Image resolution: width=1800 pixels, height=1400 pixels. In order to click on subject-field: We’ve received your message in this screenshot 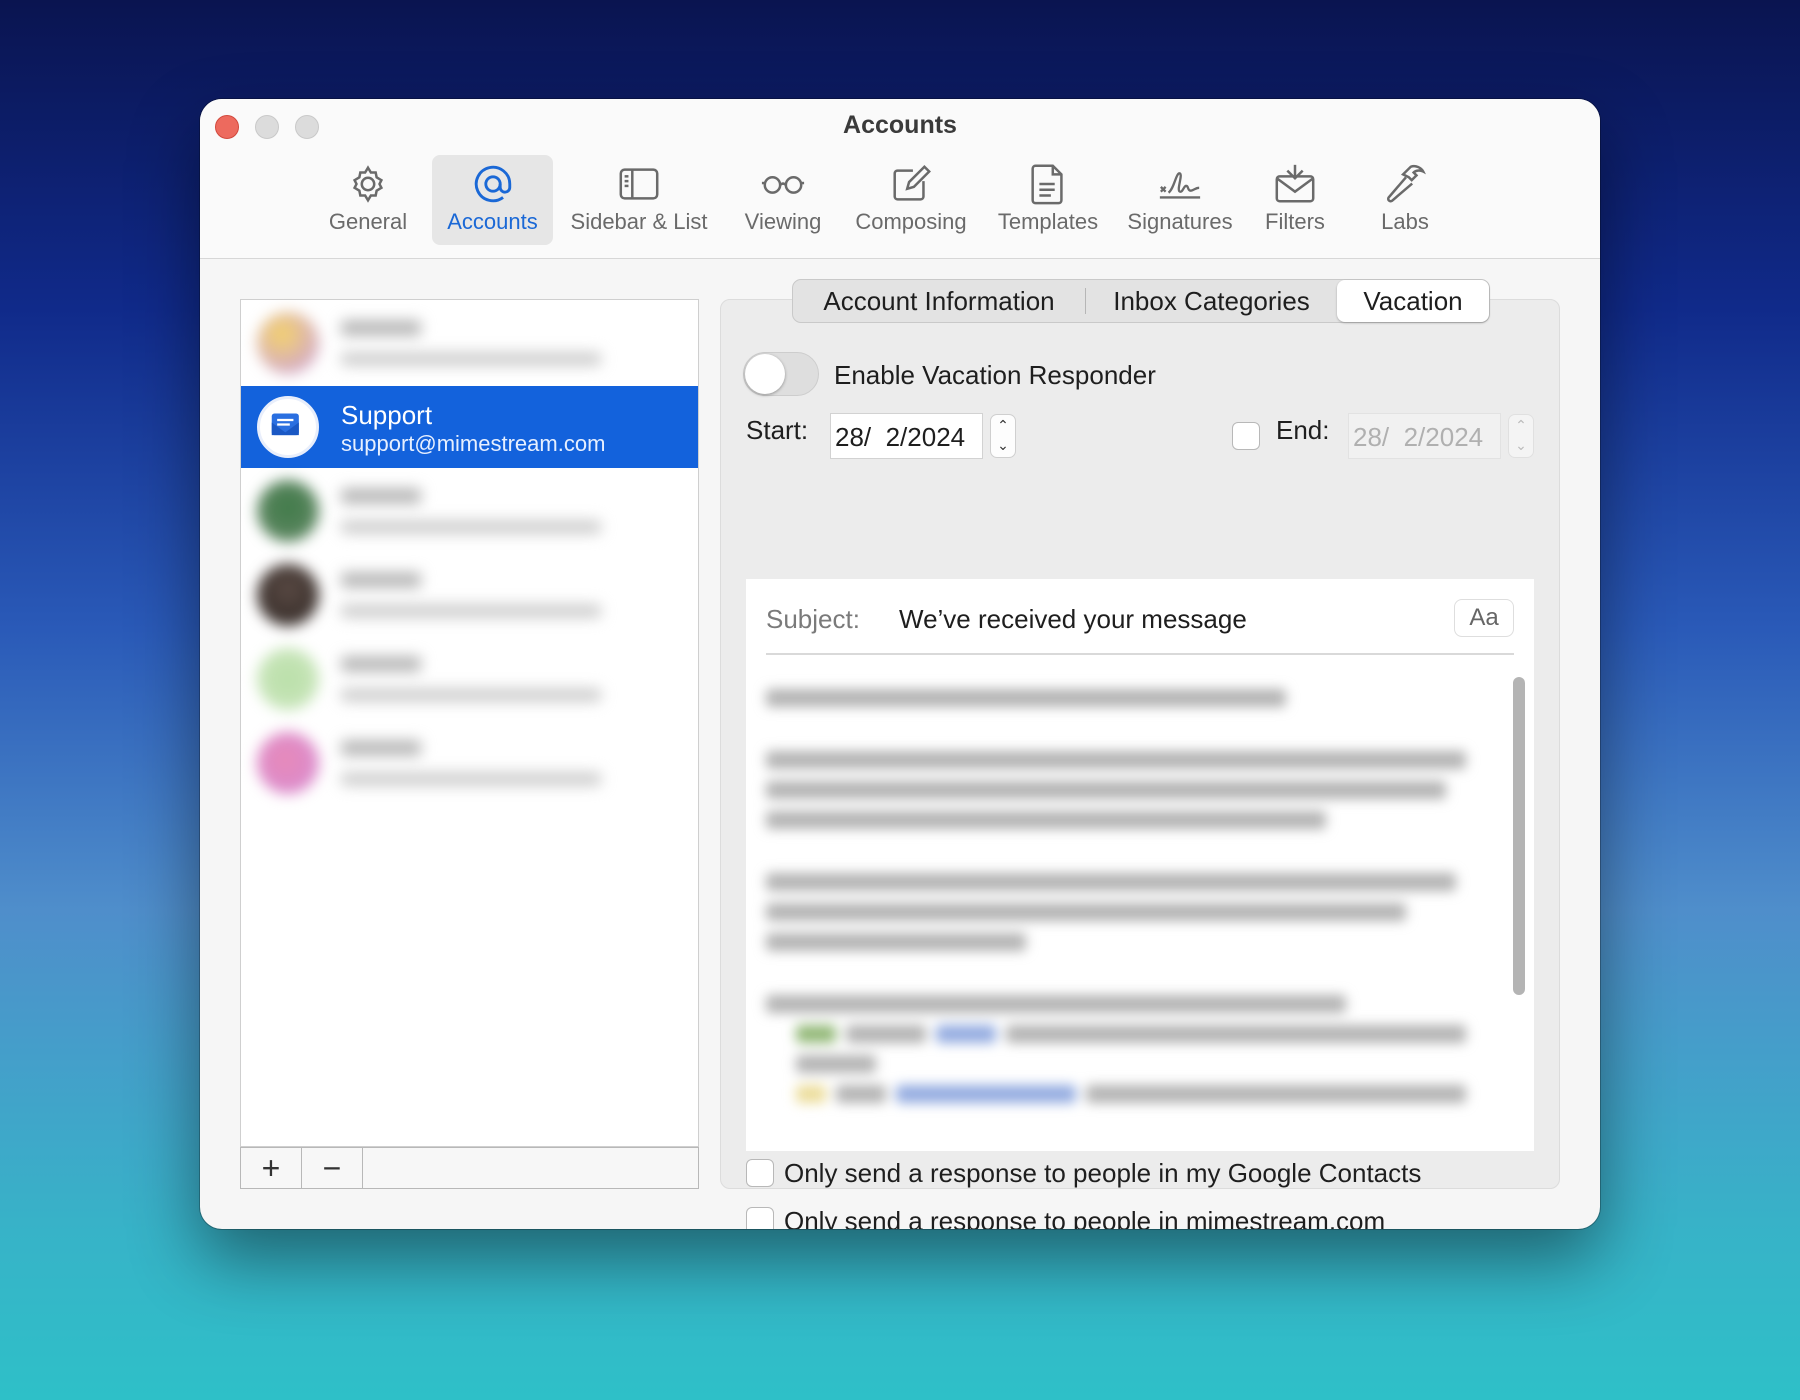, I will do `click(1073, 619)`.